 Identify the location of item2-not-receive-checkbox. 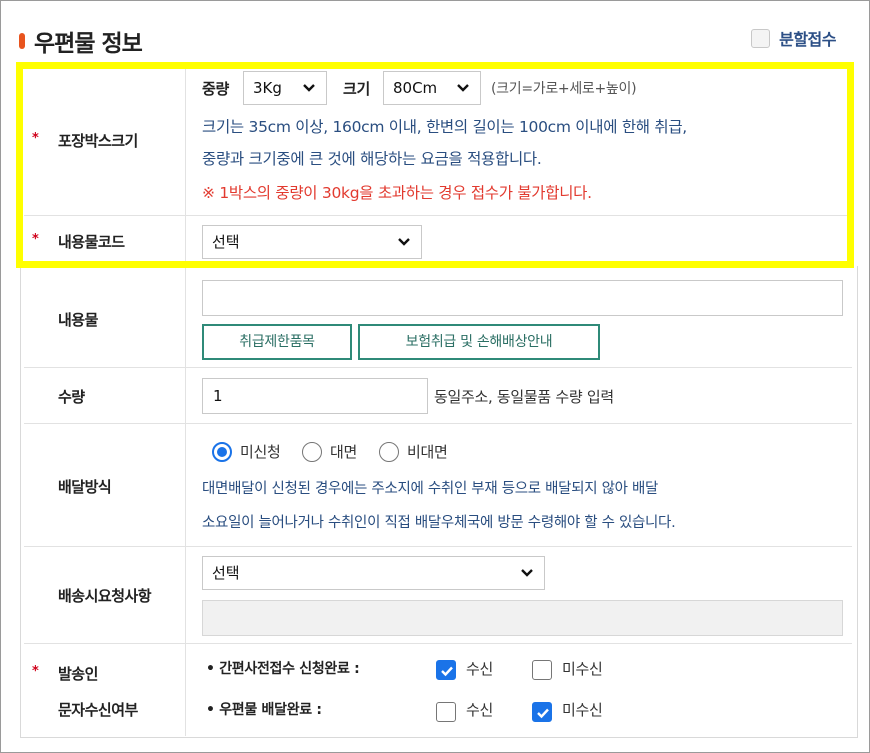
(542, 712).